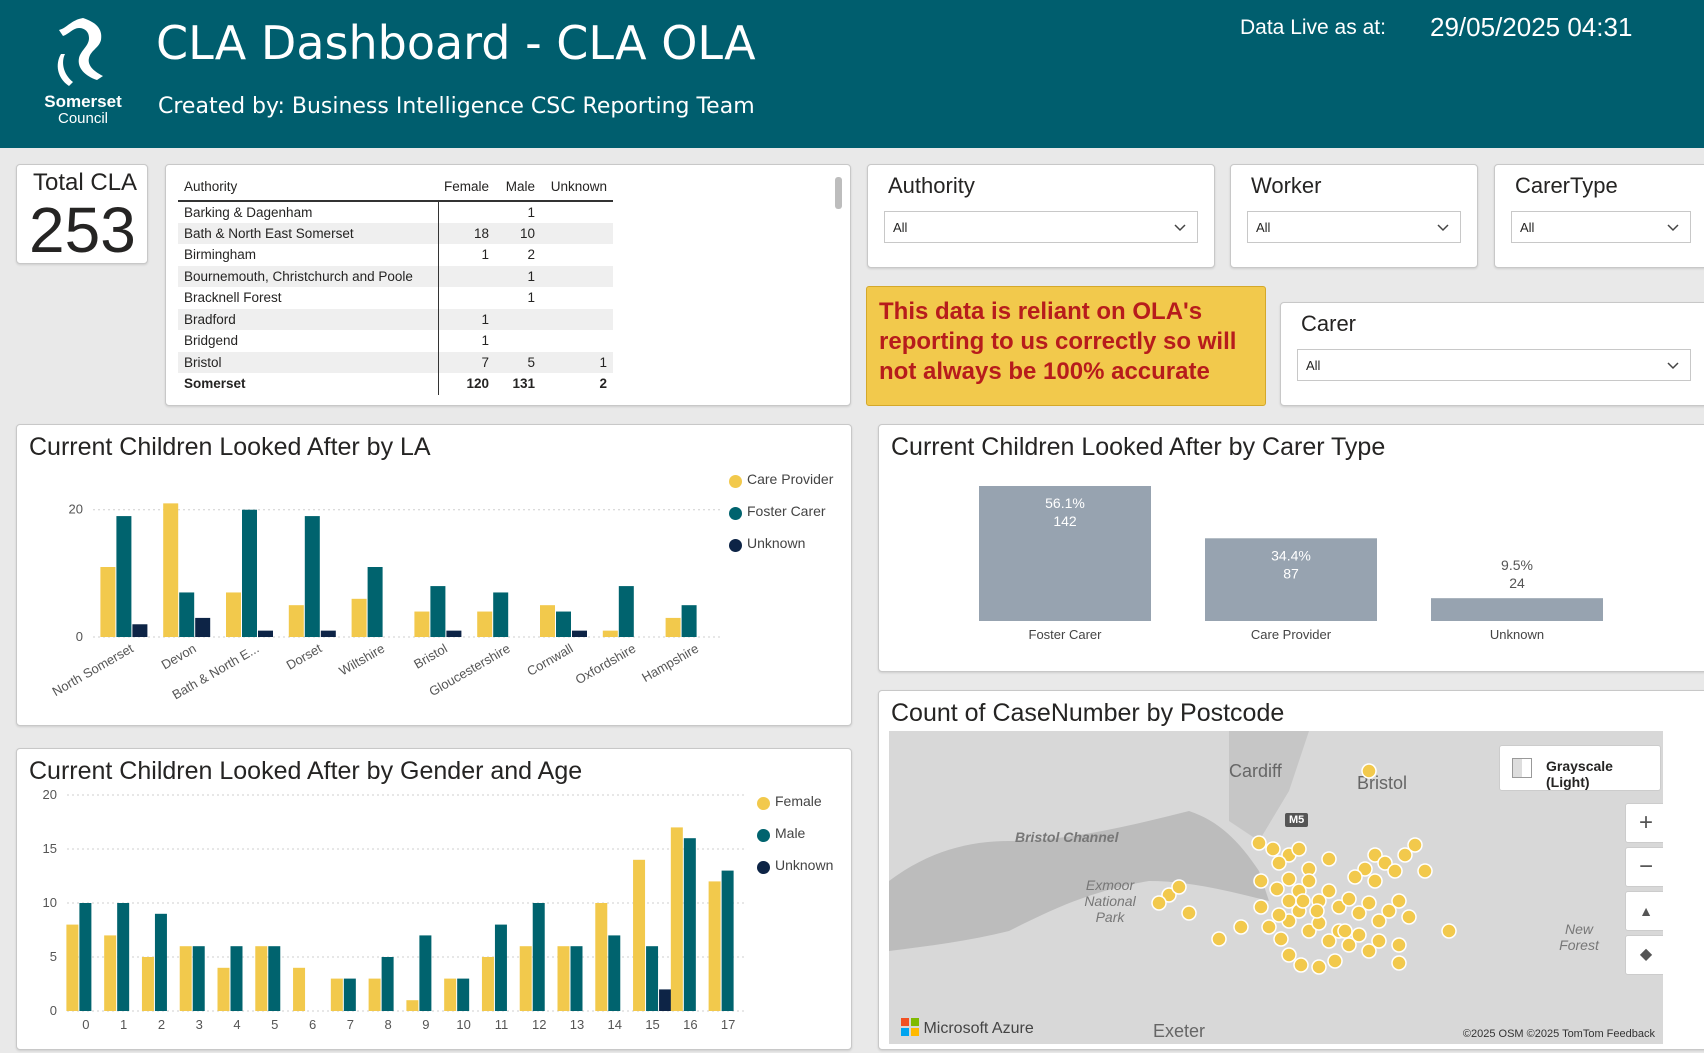 Image resolution: width=1704 pixels, height=1053 pixels. What do you see at coordinates (978, 1028) in the screenshot?
I see `azure-label: Microsoft Azure` at bounding box center [978, 1028].